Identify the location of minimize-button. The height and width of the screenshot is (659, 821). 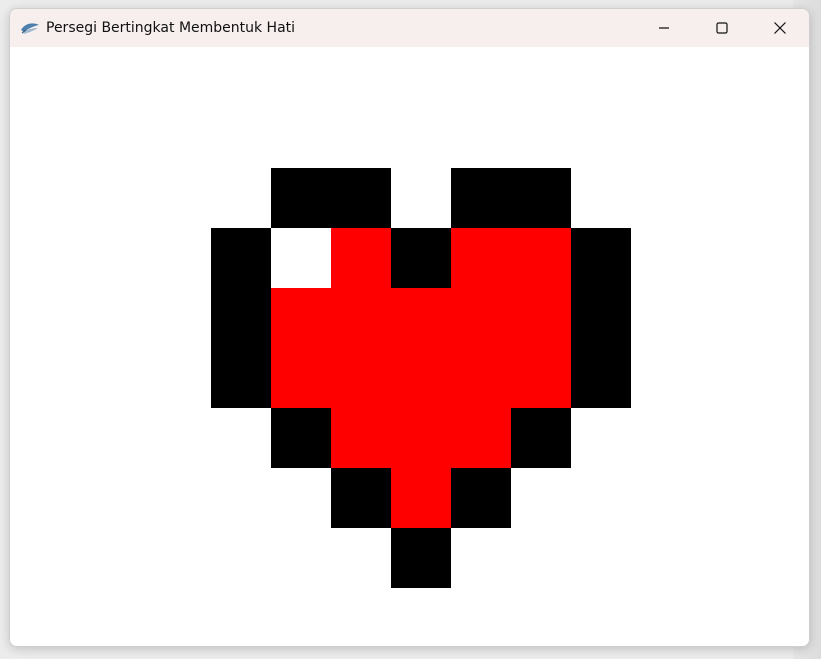
(664, 28).